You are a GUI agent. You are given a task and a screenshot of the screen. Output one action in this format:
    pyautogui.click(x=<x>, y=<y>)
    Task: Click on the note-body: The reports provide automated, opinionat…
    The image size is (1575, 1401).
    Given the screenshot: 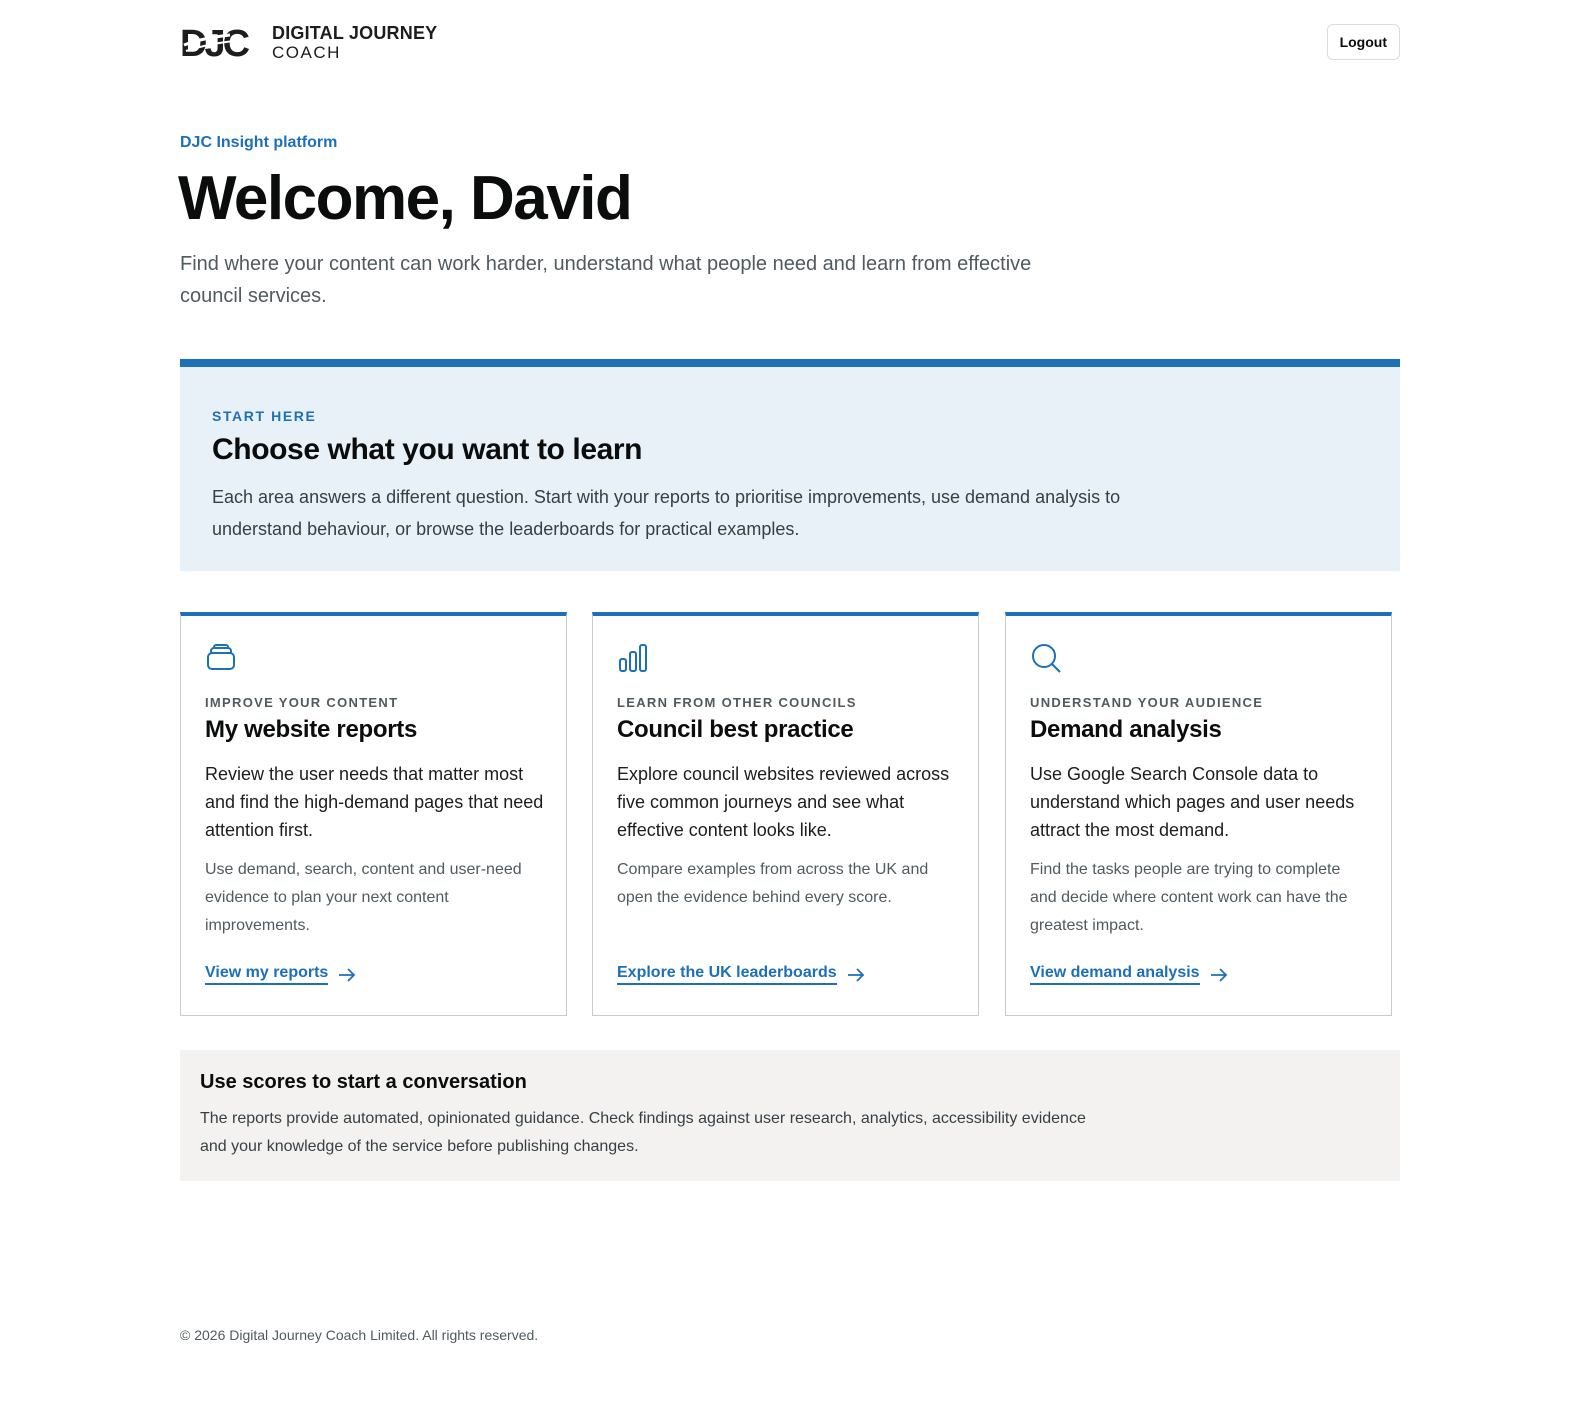 What is the action you would take?
    pyautogui.click(x=643, y=1132)
    